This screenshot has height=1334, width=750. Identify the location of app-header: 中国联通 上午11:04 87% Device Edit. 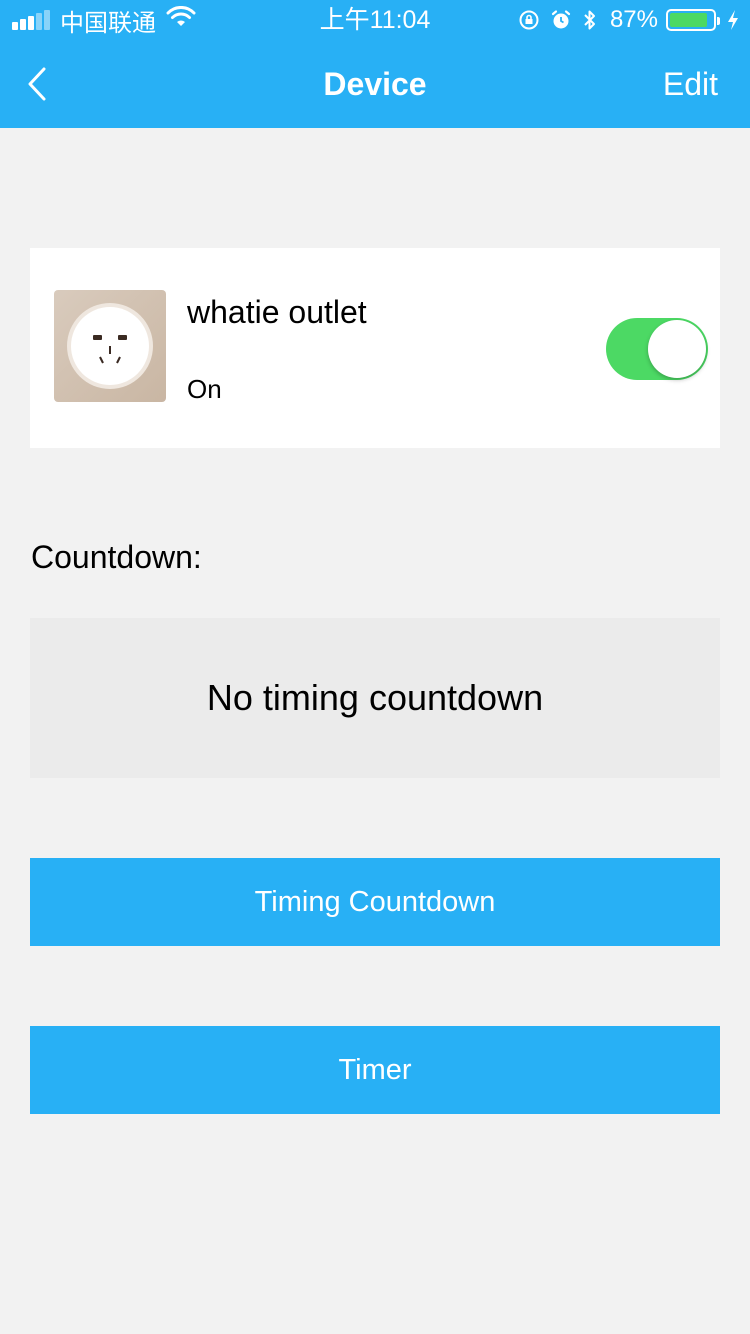
(375, 64).